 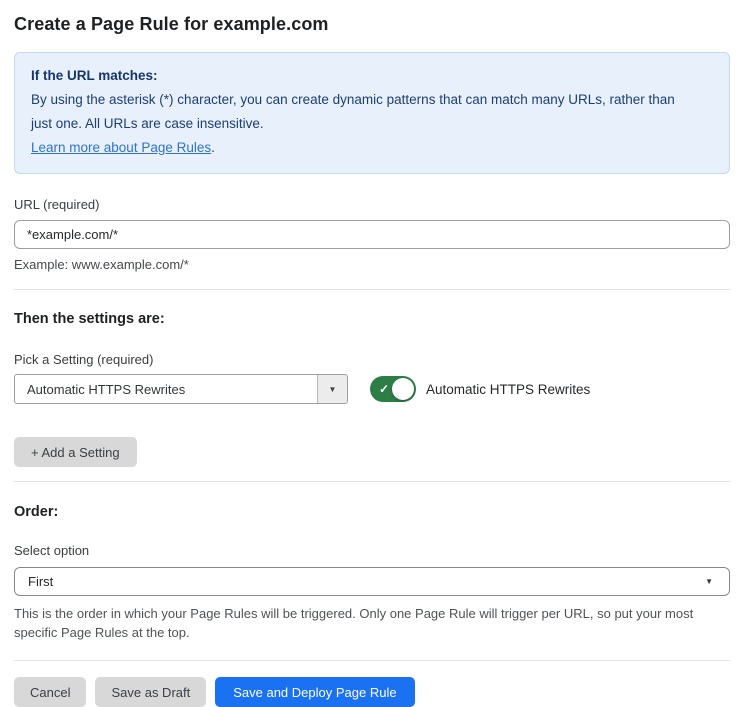 I want to click on page-title: Create a Page Rule for example.com, so click(x=171, y=24).